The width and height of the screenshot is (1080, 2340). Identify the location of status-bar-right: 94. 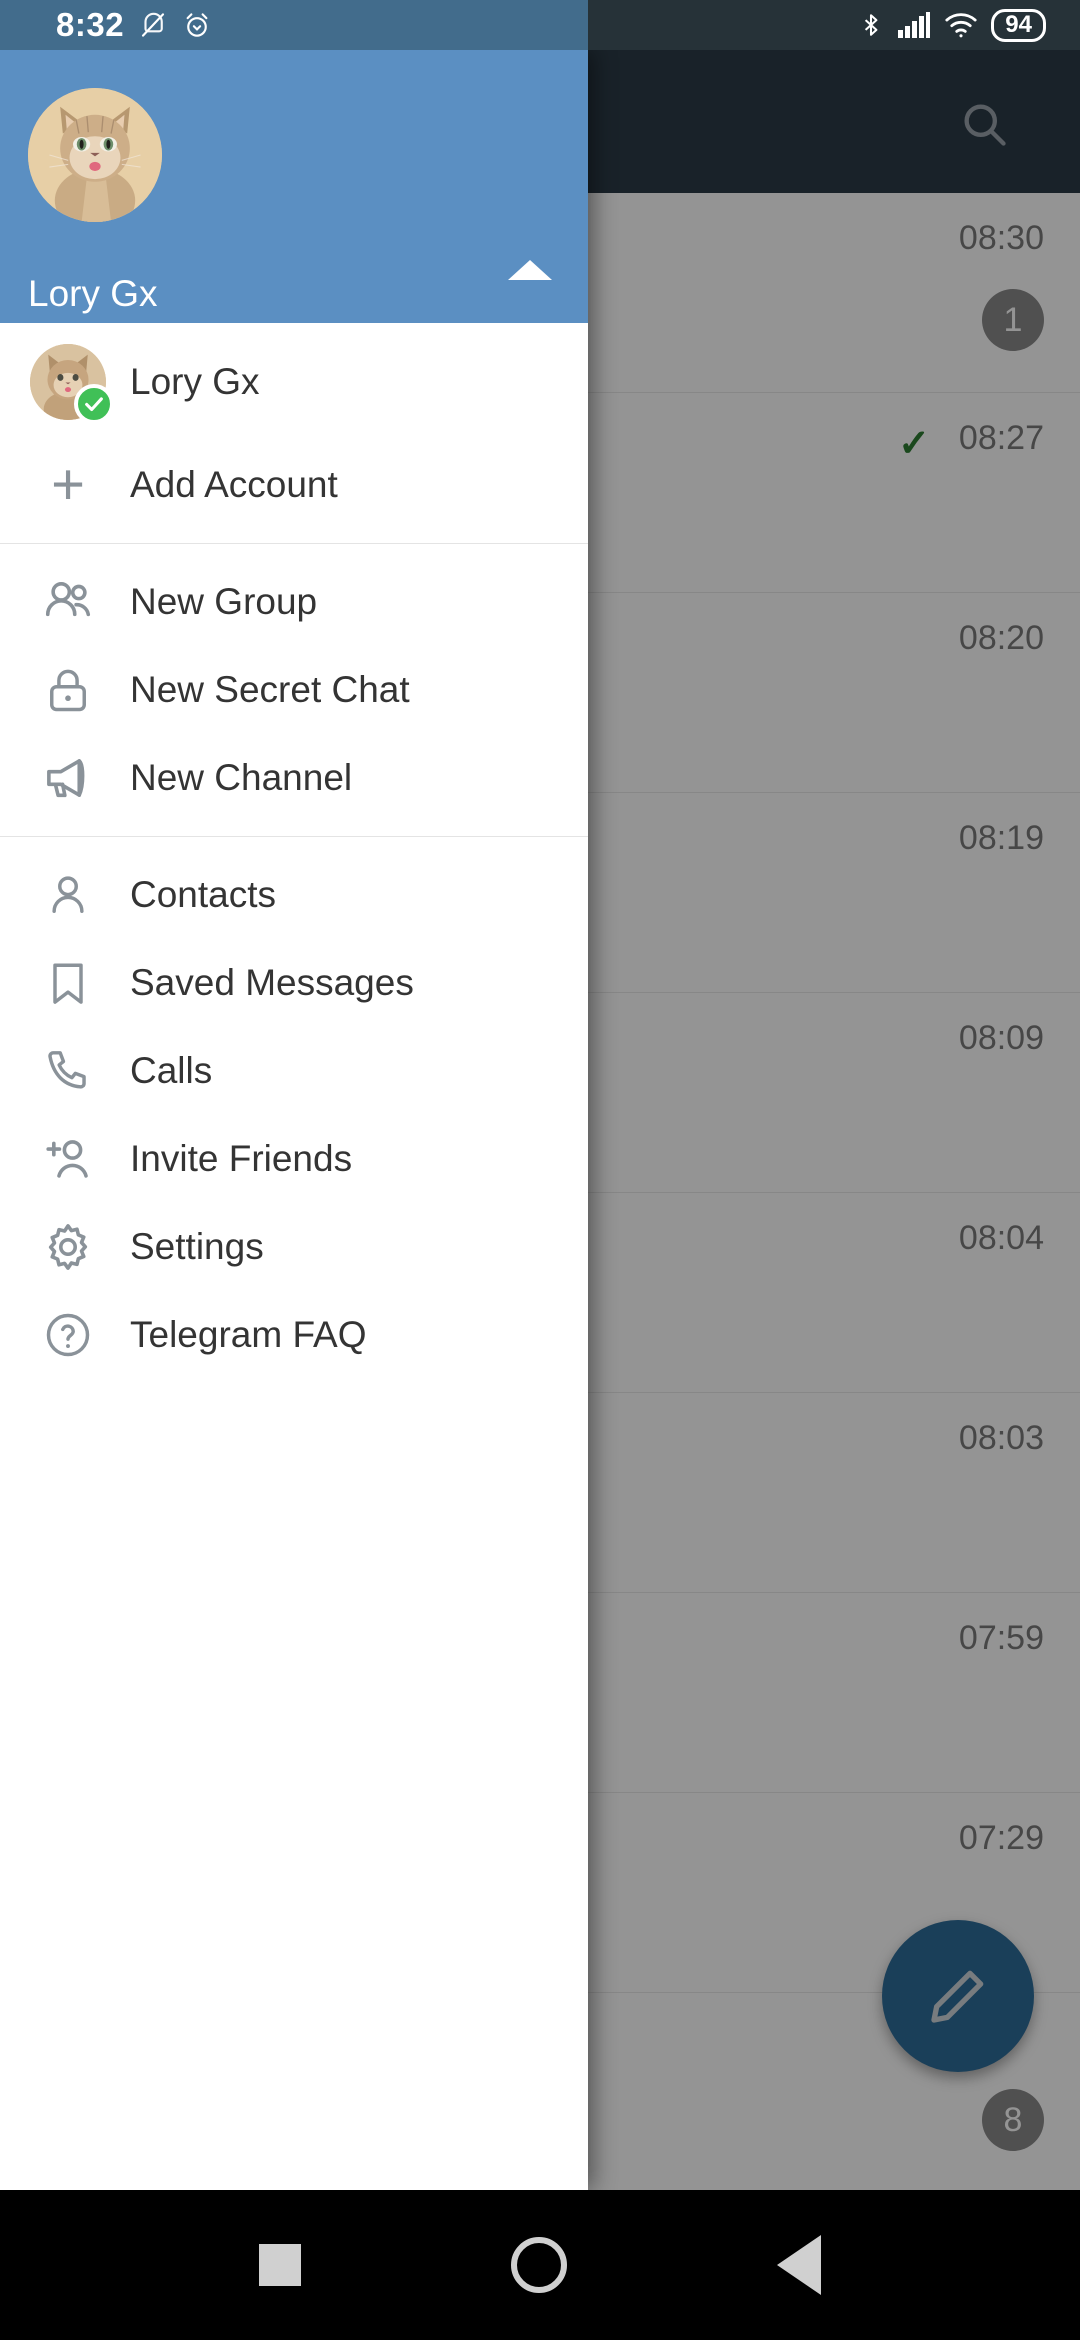
(952, 25).